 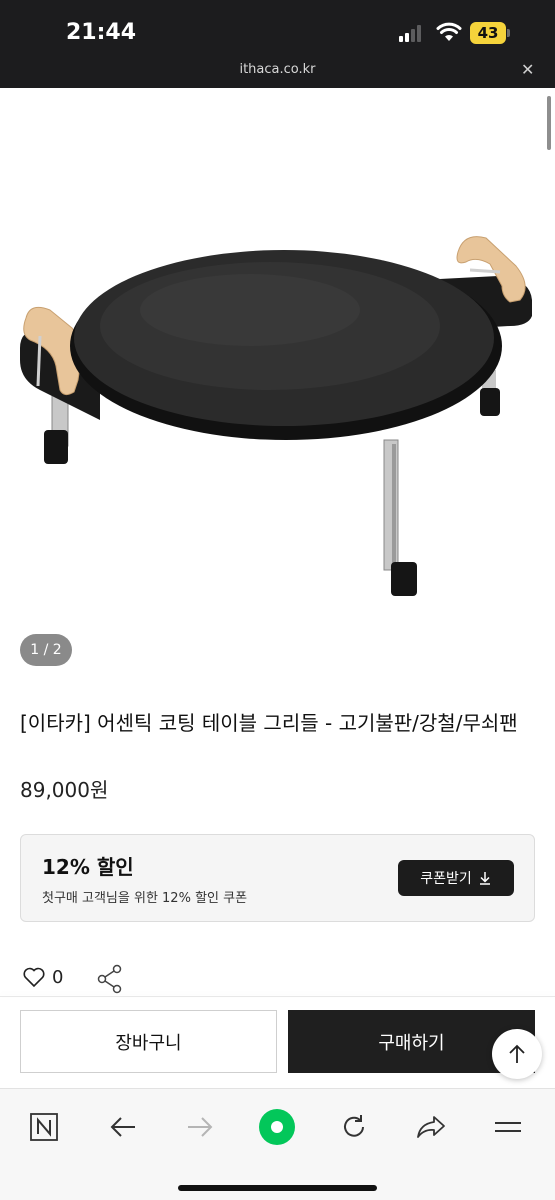 I want to click on battery-icon: 43, so click(x=490, y=33).